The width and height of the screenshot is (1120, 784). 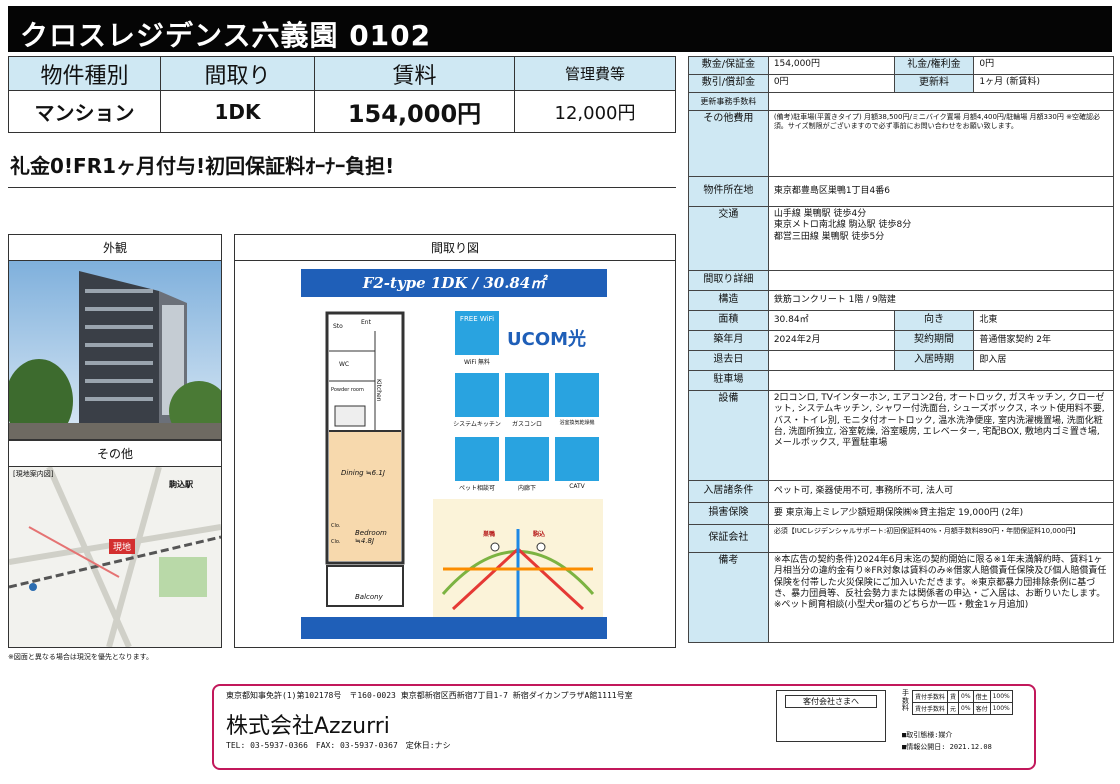 I want to click on plan-bottom-band, so click(x=454, y=628).